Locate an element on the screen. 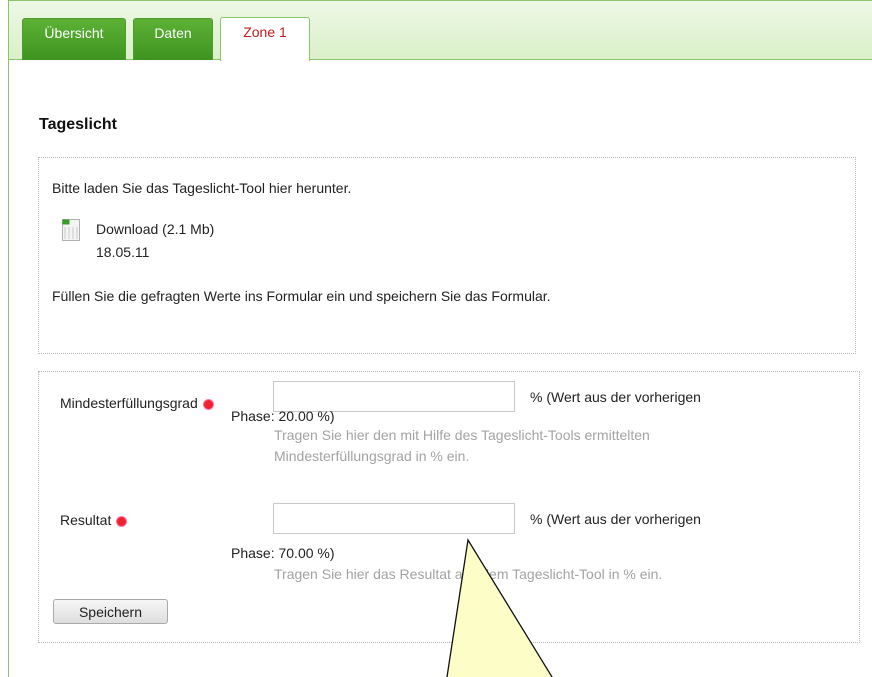 The image size is (872, 677). field-label-mindesterfuellungsgrad: Mindesterfüllungsgrad is located at coordinates (136, 403).